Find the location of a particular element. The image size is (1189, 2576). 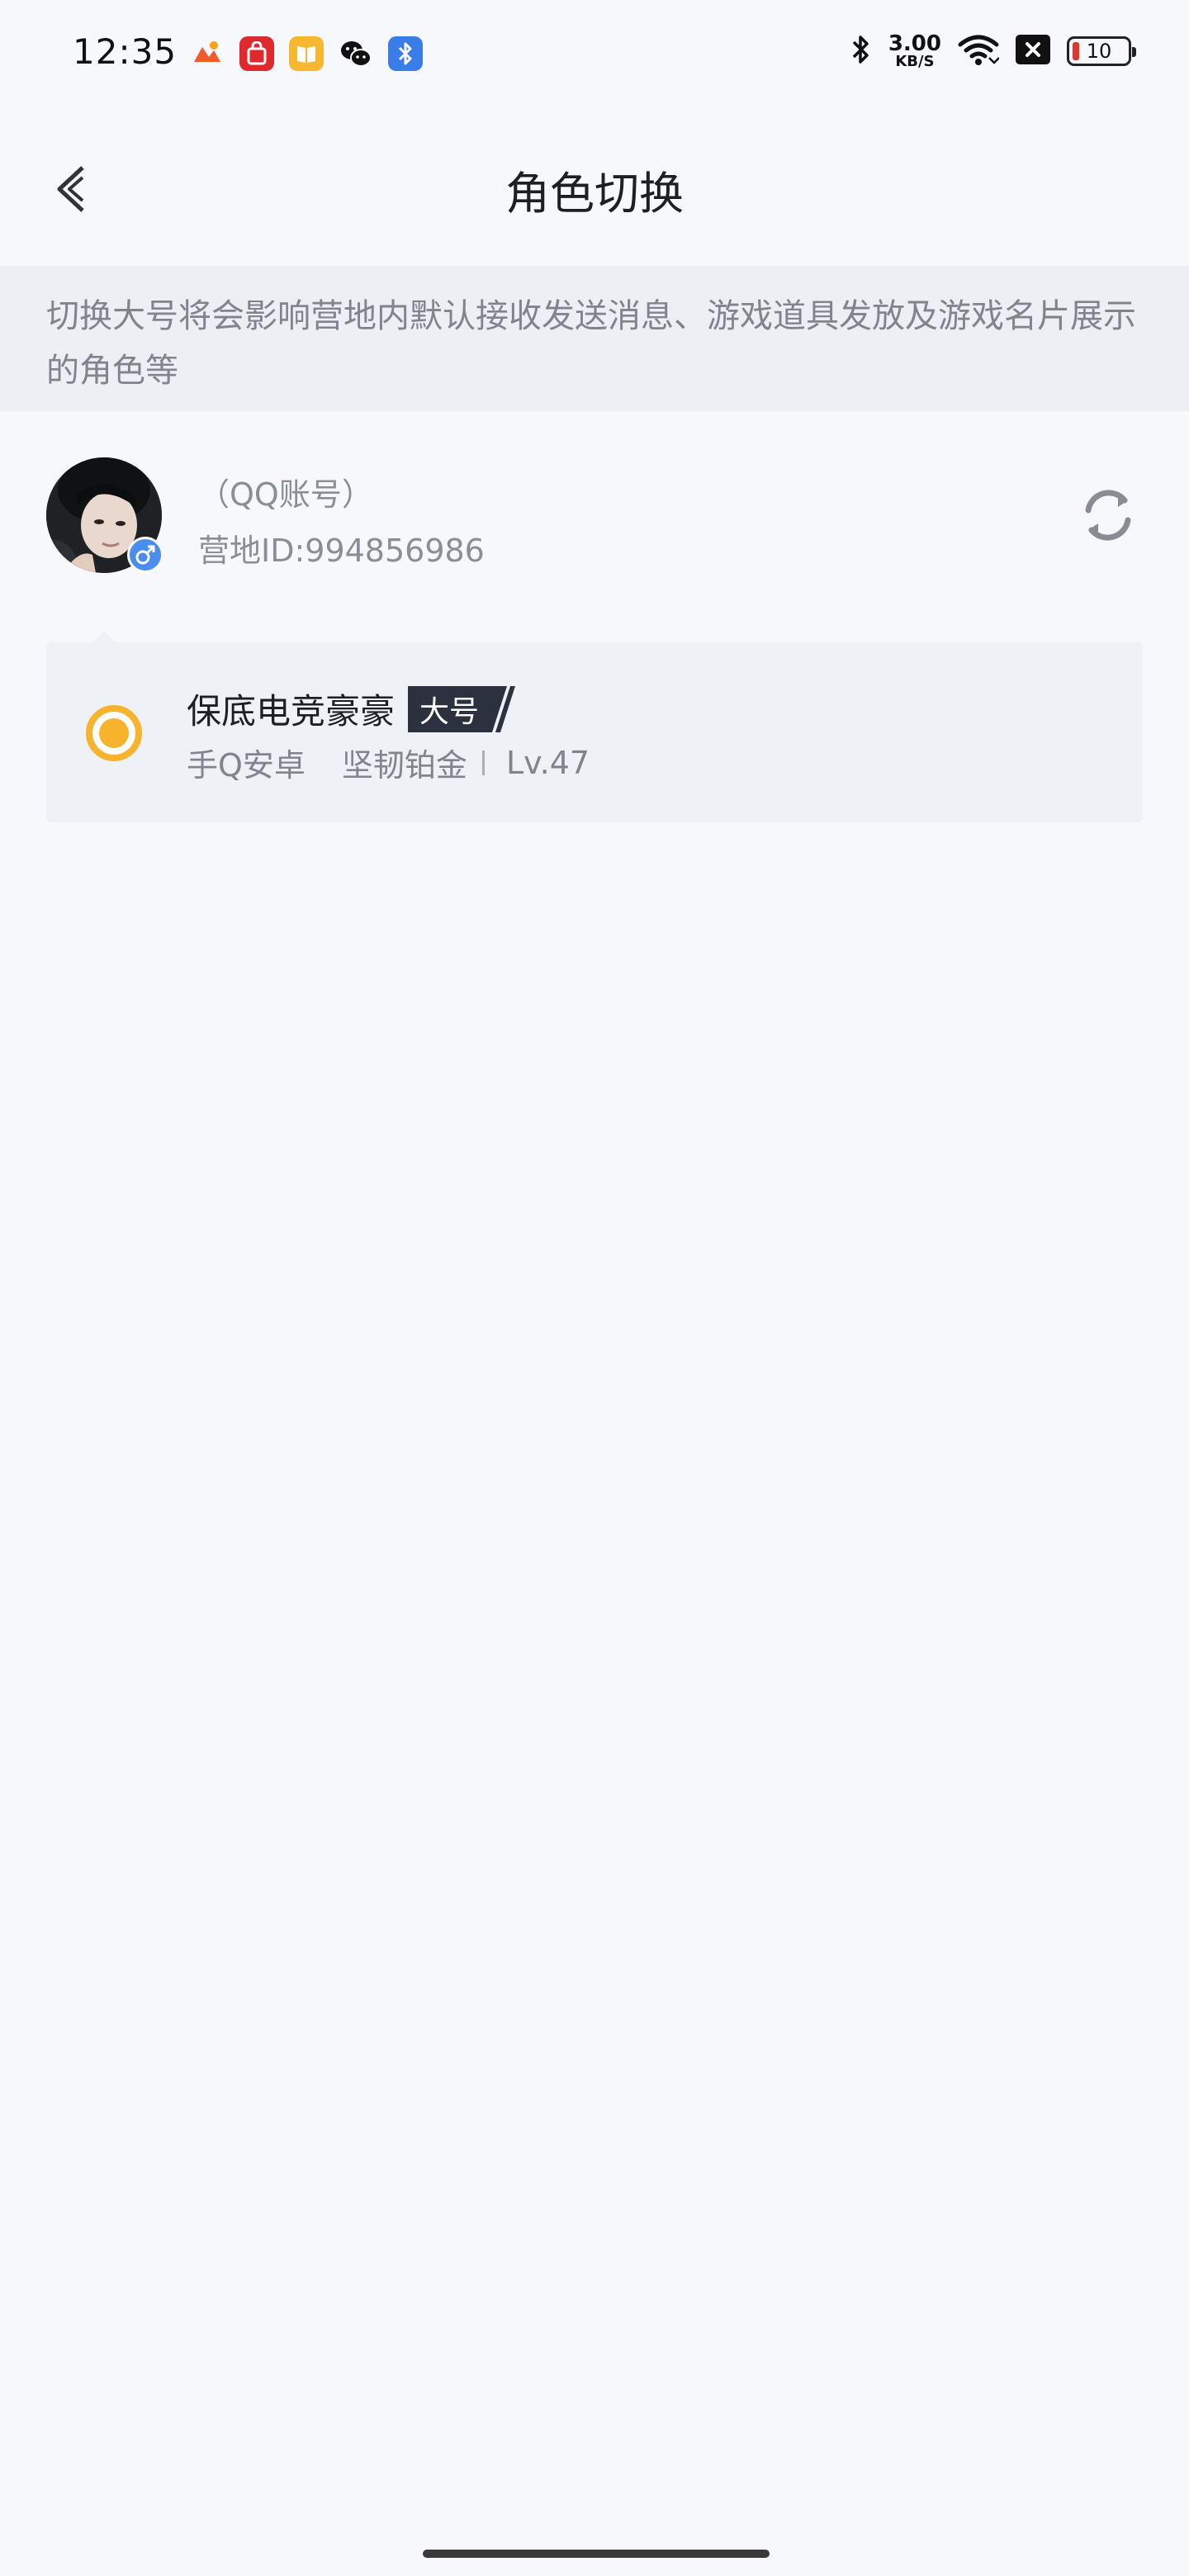

role-name: 保底电竞豪豪 is located at coordinates (291, 711).